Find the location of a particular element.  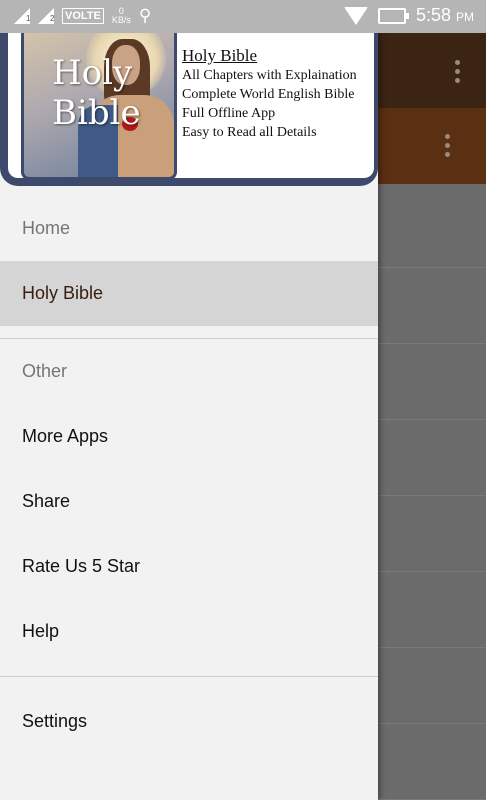

menu-item-share: Share is located at coordinates (189, 501).